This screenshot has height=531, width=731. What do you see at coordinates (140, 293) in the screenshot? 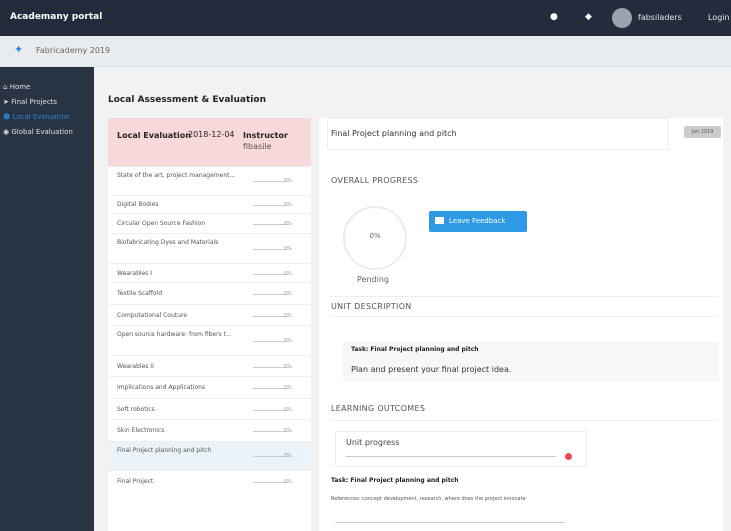
I see `unit-name: Textile Scaffold` at bounding box center [140, 293].